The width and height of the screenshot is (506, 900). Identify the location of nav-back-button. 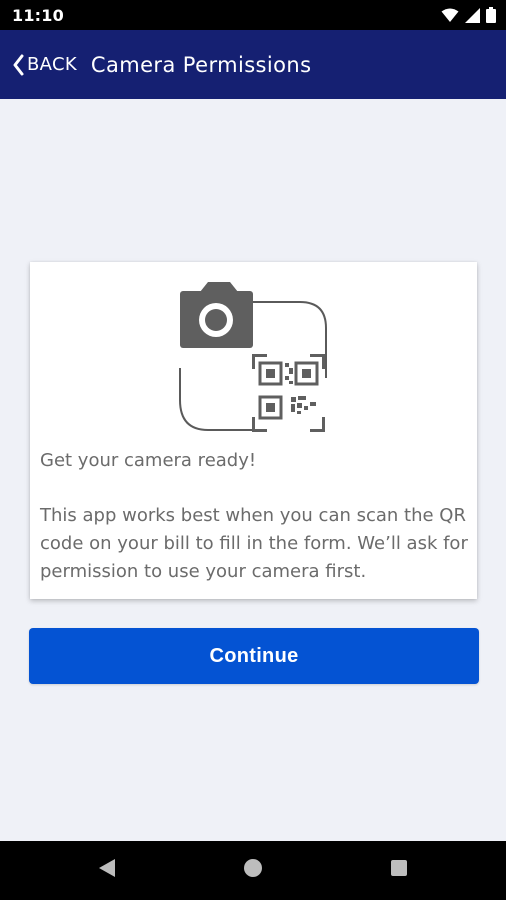
(107, 870).